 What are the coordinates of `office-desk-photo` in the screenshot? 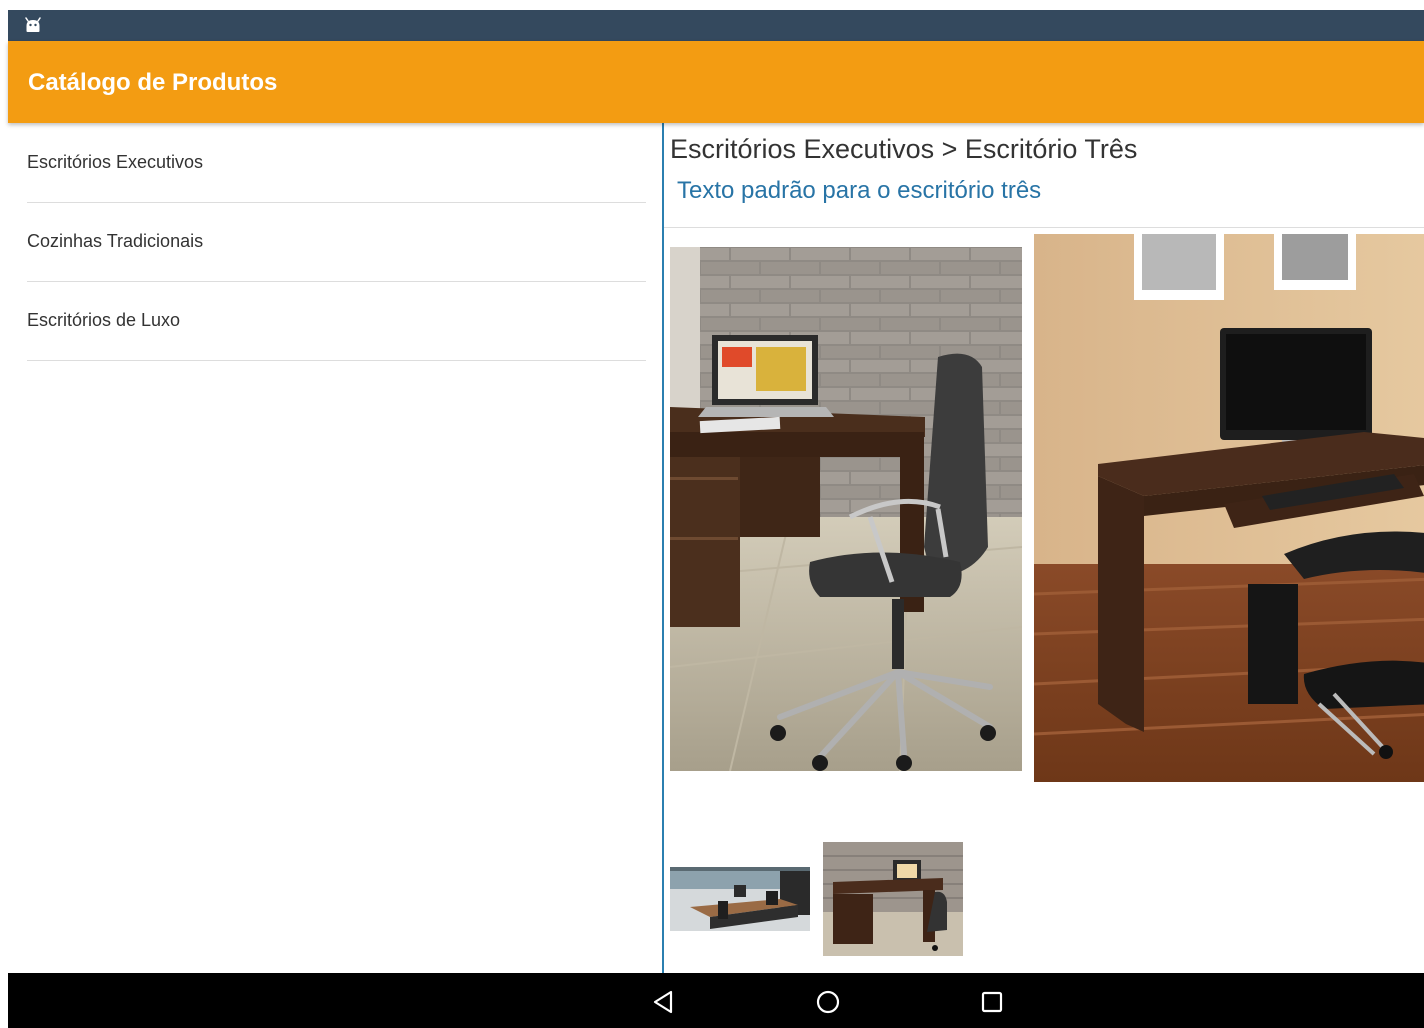 It's located at (1229, 508).